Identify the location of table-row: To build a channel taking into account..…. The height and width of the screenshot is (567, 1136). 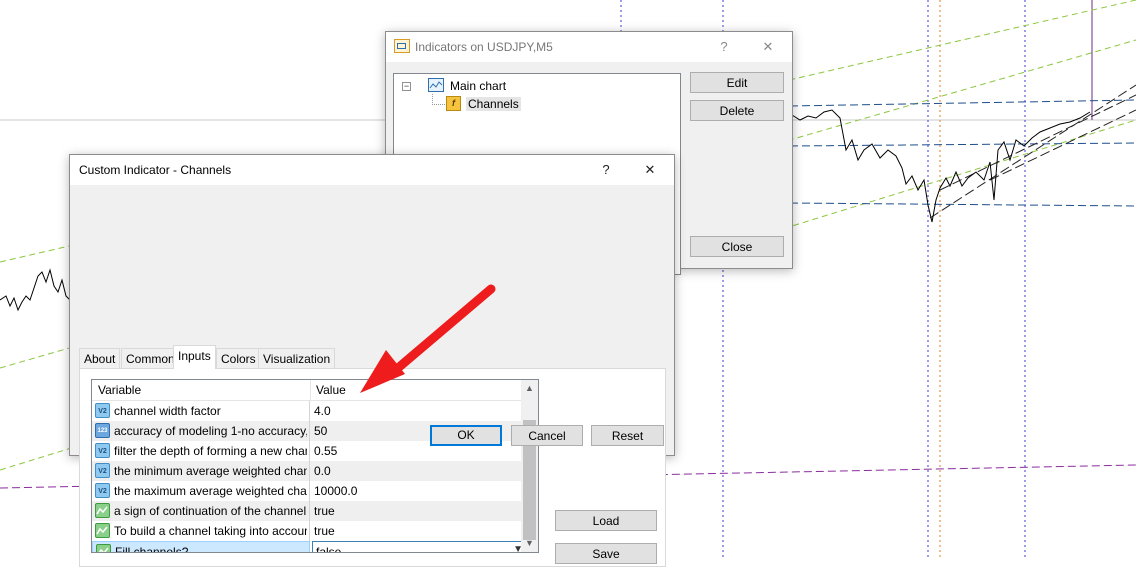
(309, 531).